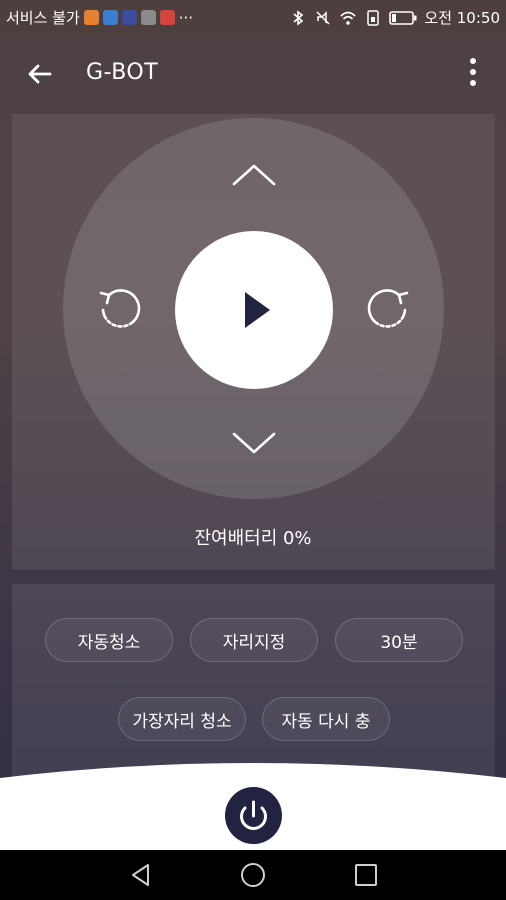 The height and width of the screenshot is (900, 506). What do you see at coordinates (148, 17) in the screenshot?
I see `photo-icon` at bounding box center [148, 17].